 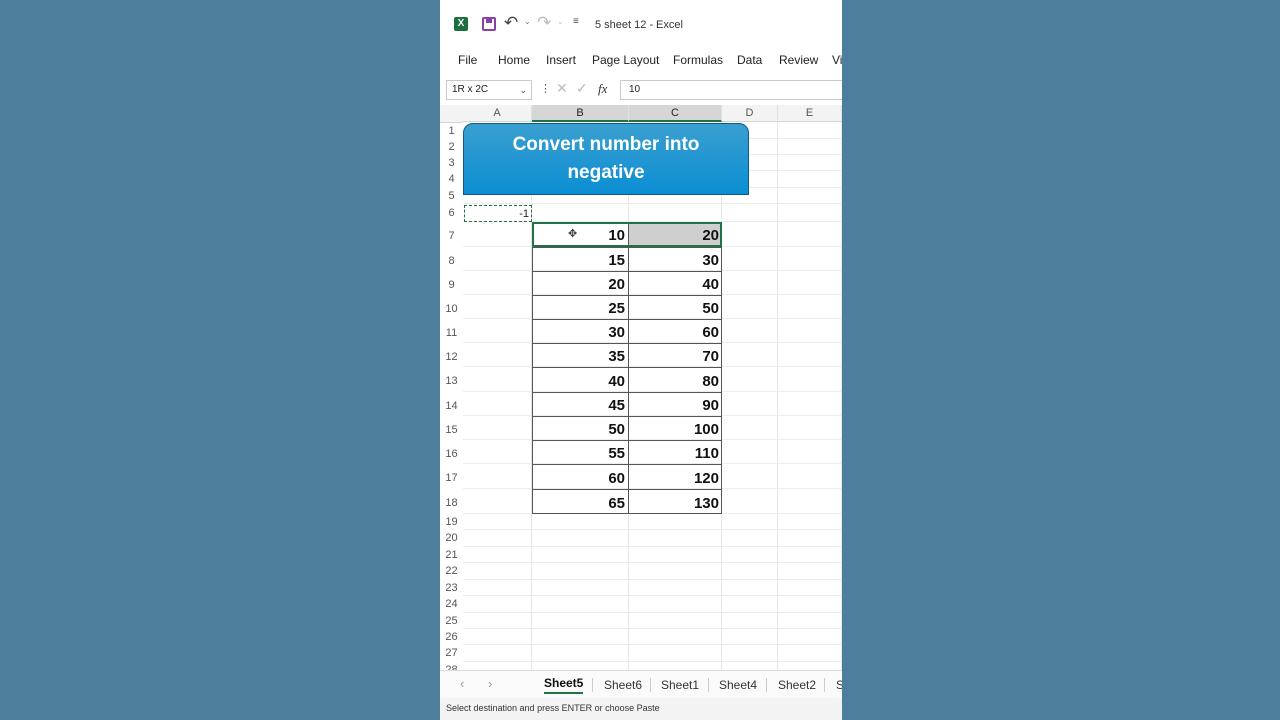 I want to click on cell-b16: 55, so click(x=580, y=452).